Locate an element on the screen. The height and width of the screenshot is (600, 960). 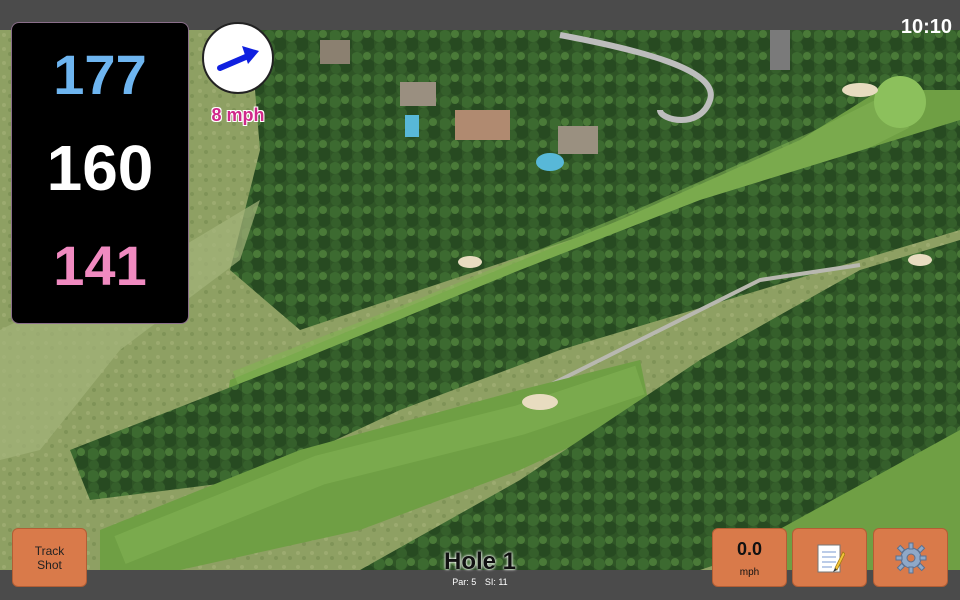
distance-back: 177 is located at coordinates (100, 74).